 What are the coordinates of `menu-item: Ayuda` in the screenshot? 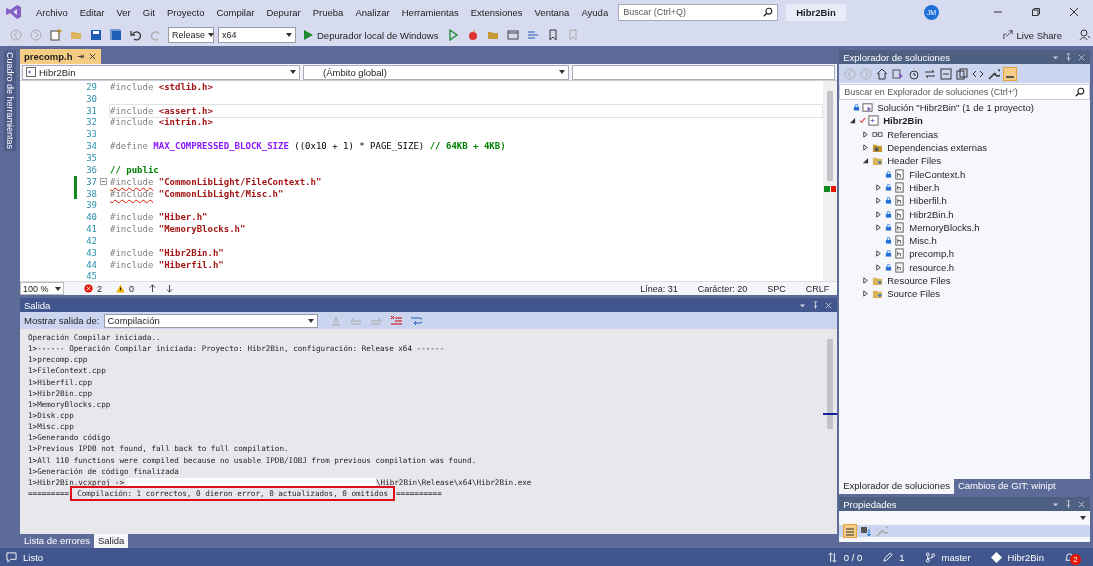 It's located at (595, 12).